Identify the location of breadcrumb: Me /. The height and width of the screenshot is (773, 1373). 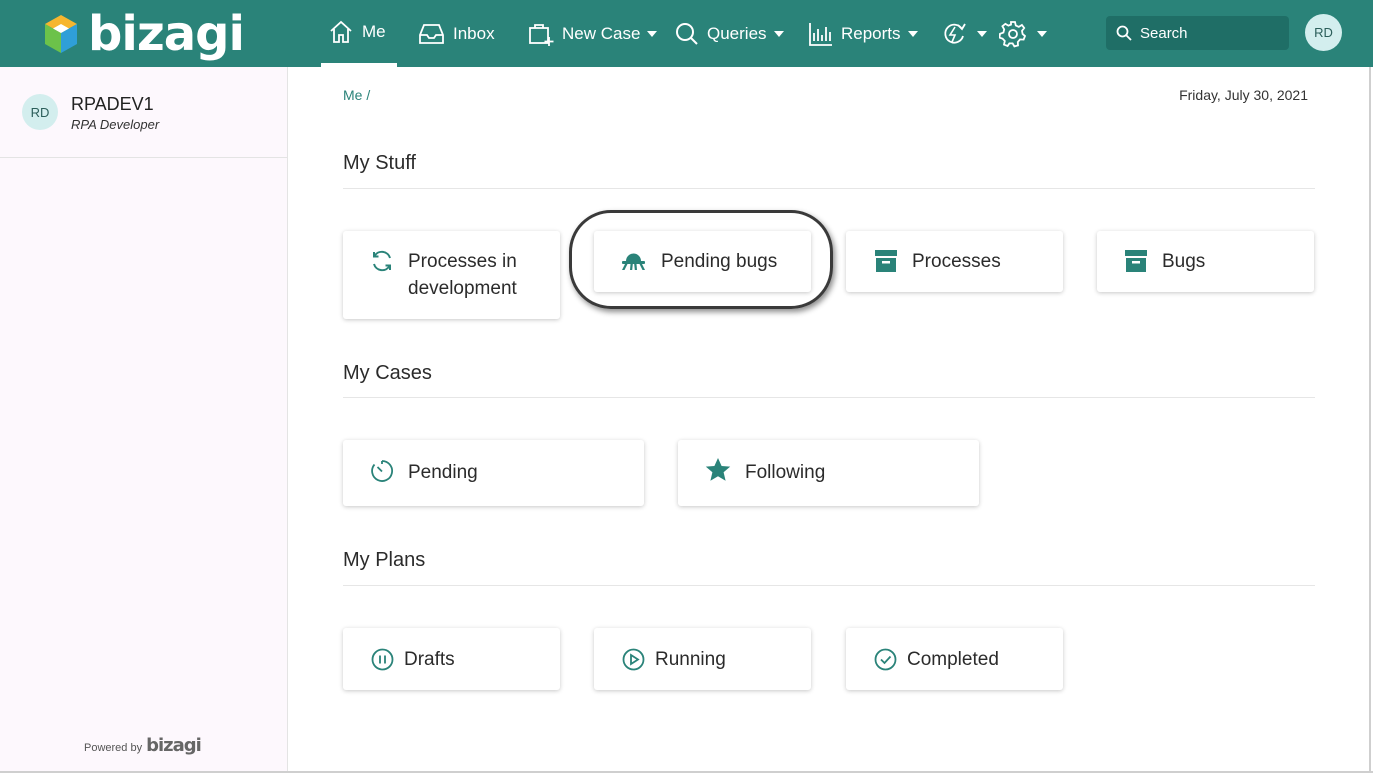
(356, 95).